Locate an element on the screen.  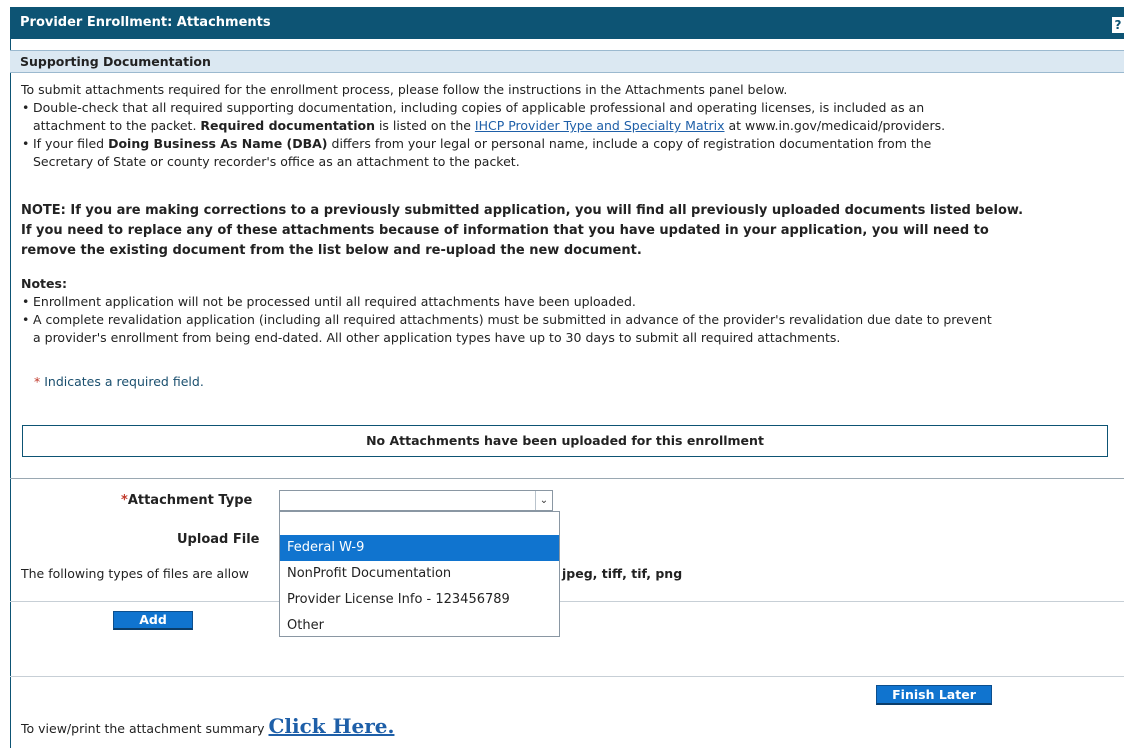
dropdown-option-other: Other is located at coordinates (419, 626).